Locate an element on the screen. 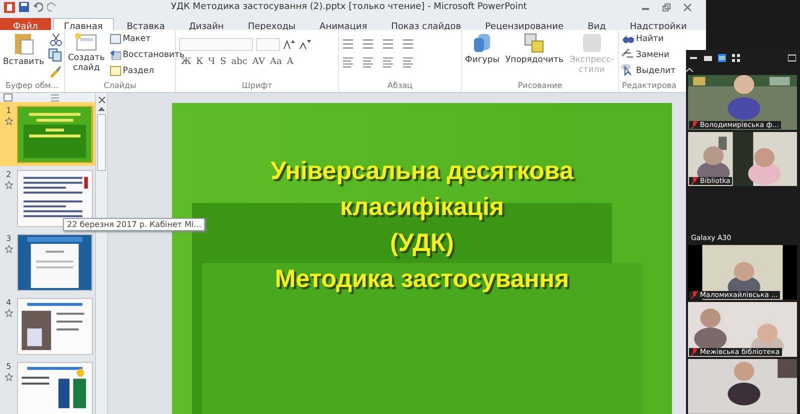  format-button: Ж is located at coordinates (186, 62).